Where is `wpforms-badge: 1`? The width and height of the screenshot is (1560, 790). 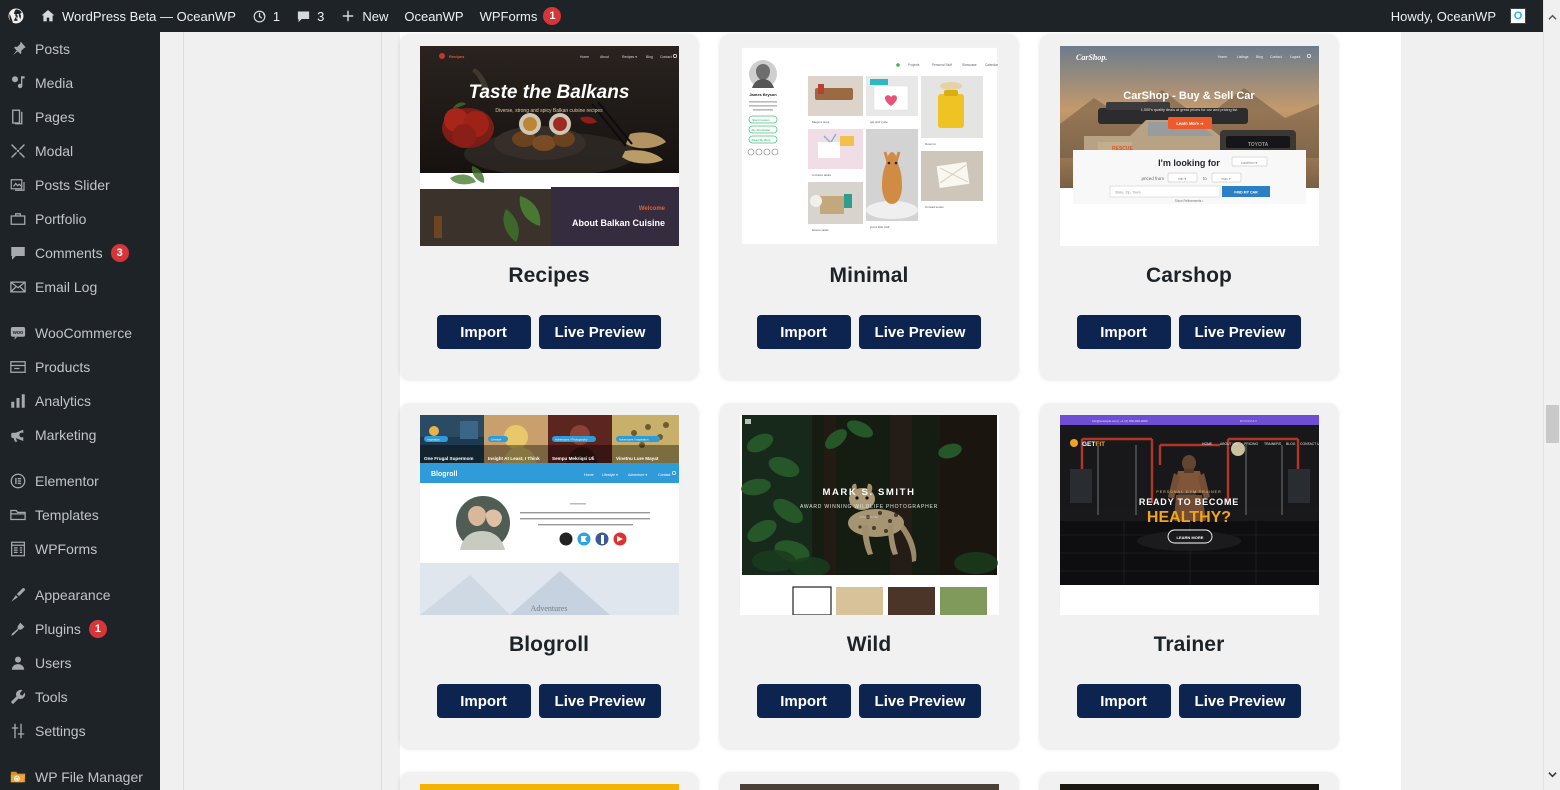 wpforms-badge: 1 is located at coordinates (552, 16).